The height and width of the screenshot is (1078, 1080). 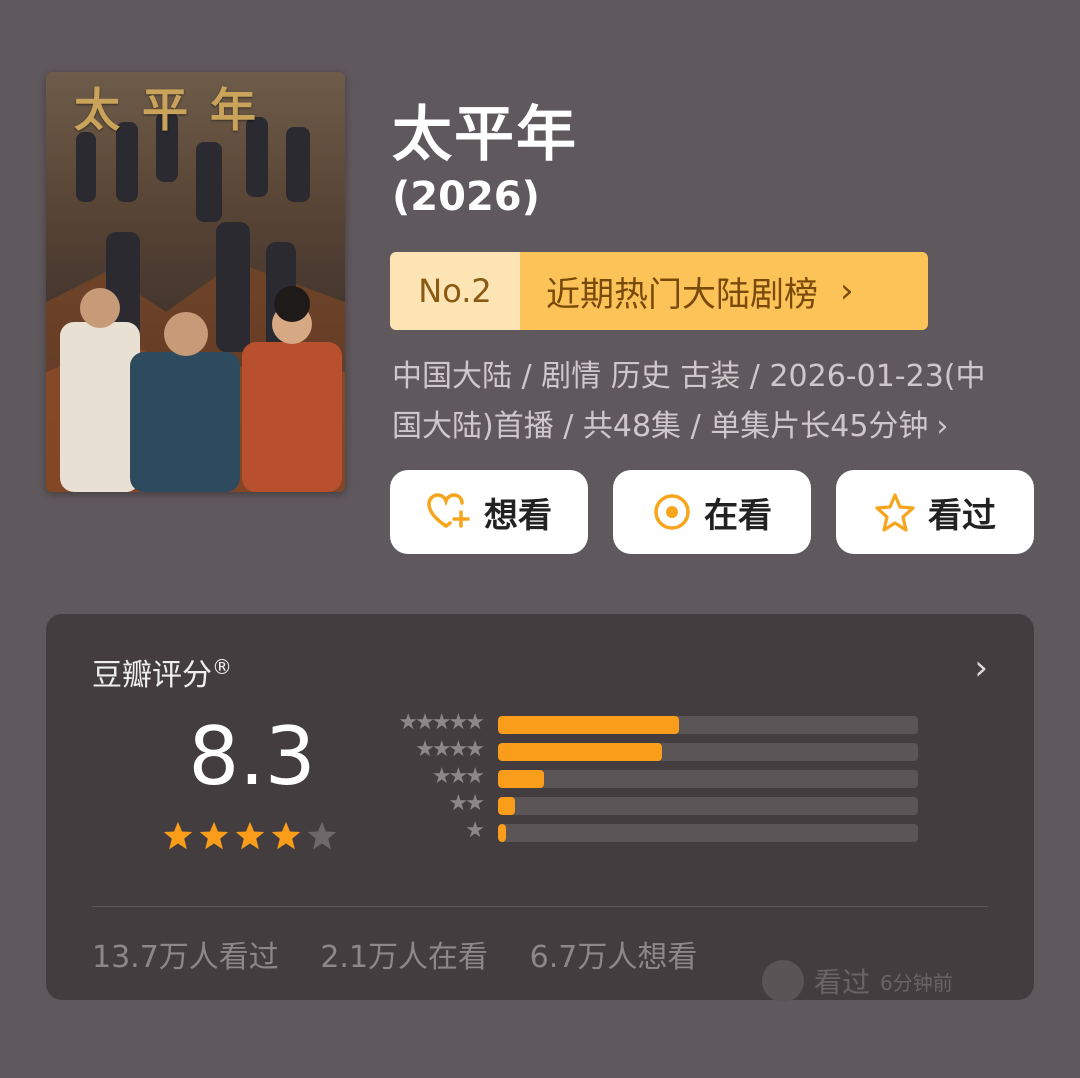 I want to click on rating-stars, so click(x=250, y=836).